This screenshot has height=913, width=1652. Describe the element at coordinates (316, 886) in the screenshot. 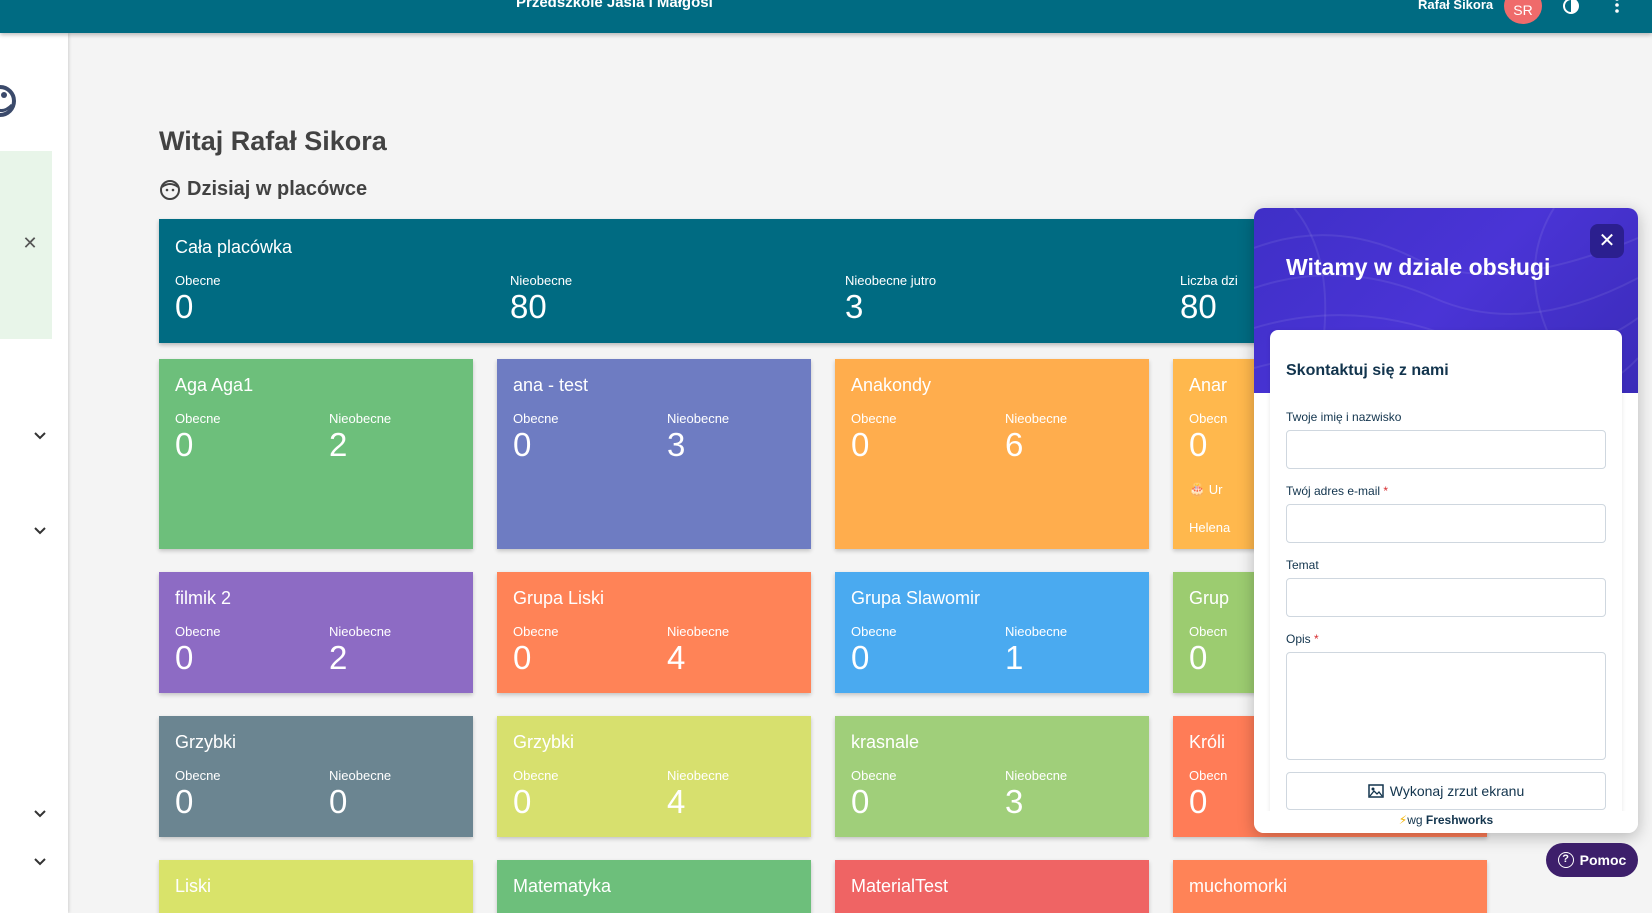

I see `group-card: Liski` at that location.